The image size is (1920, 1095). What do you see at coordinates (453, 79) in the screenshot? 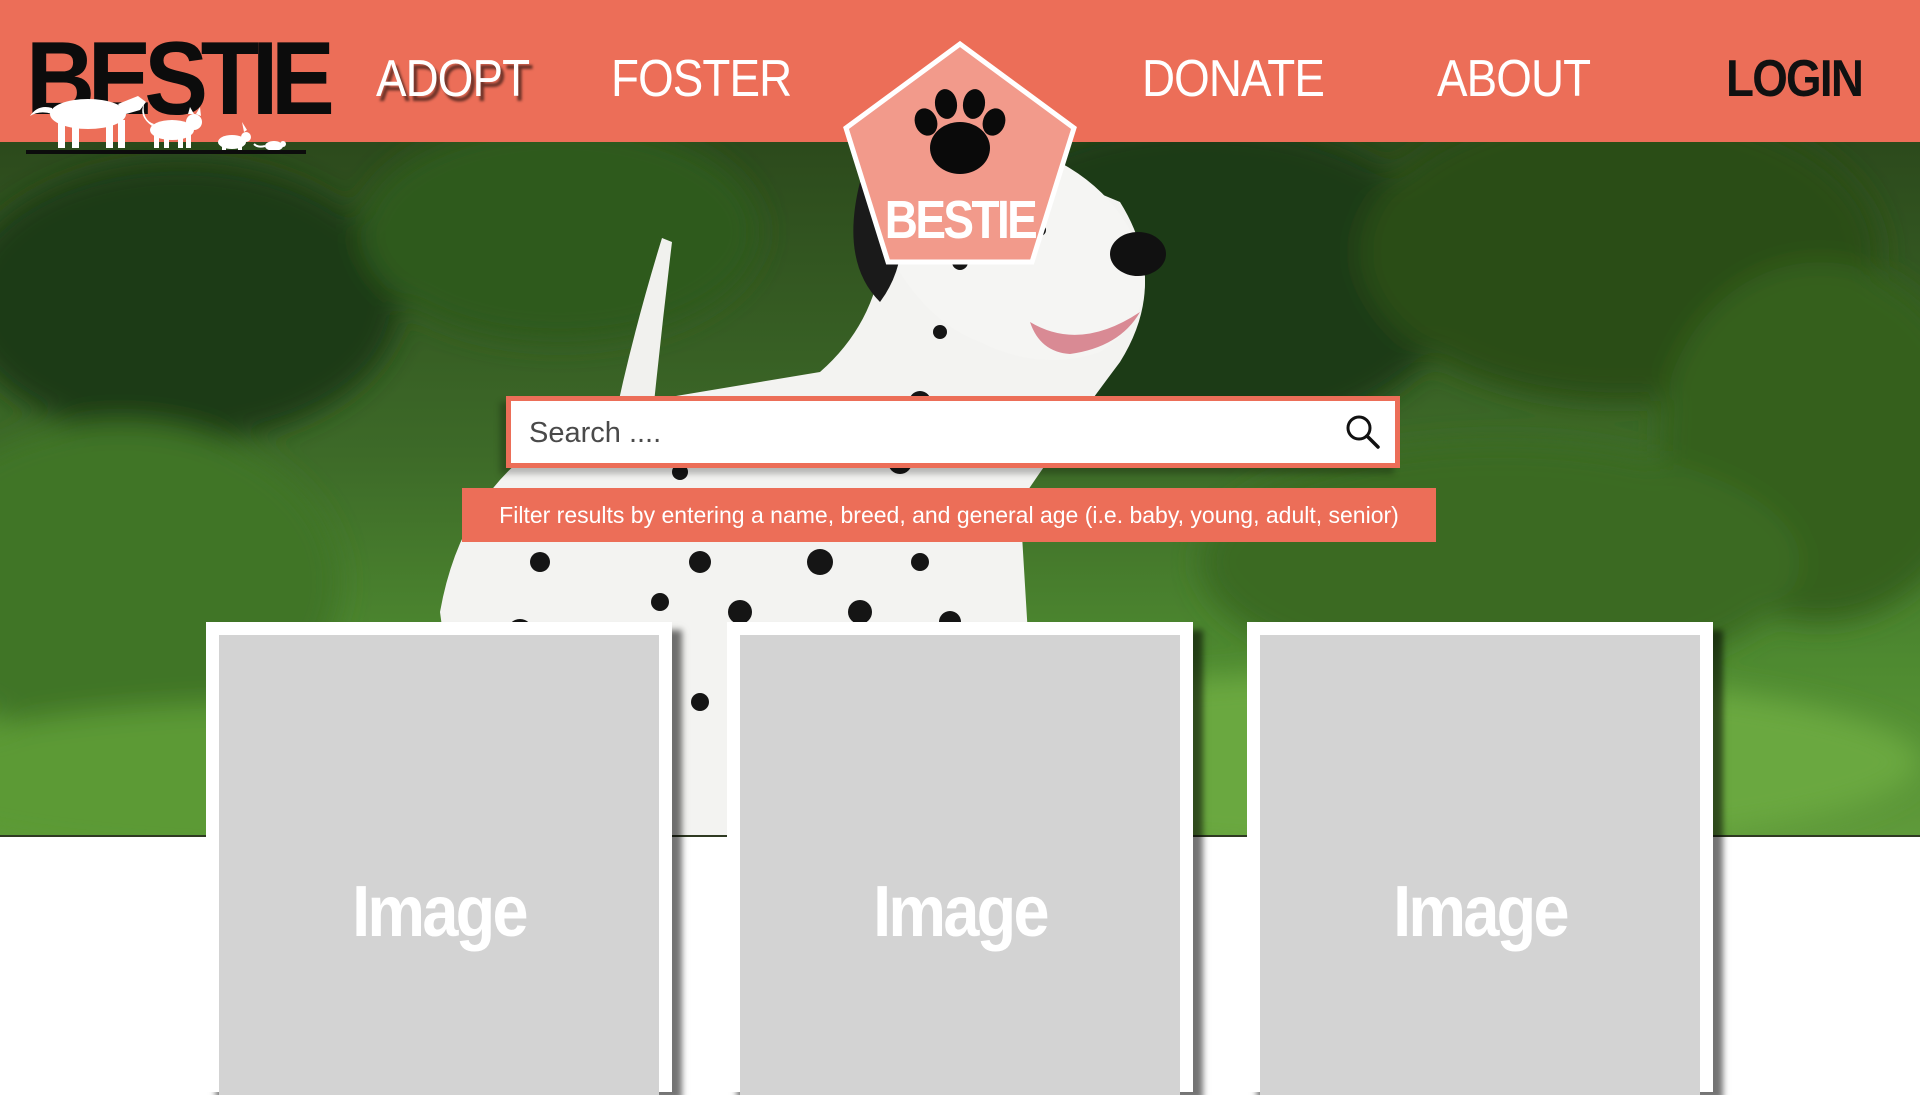
I see `nav-adopt-link: ADOPT` at bounding box center [453, 79].